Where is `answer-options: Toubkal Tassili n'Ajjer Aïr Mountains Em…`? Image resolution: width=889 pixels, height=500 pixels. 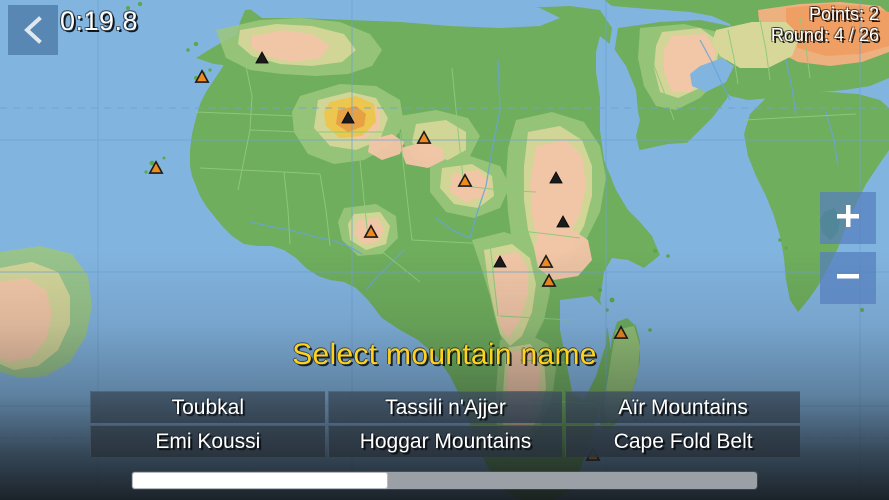 answer-options: Toubkal Tassili n'Ajjer Aïr Mountains Em… is located at coordinates (445, 424).